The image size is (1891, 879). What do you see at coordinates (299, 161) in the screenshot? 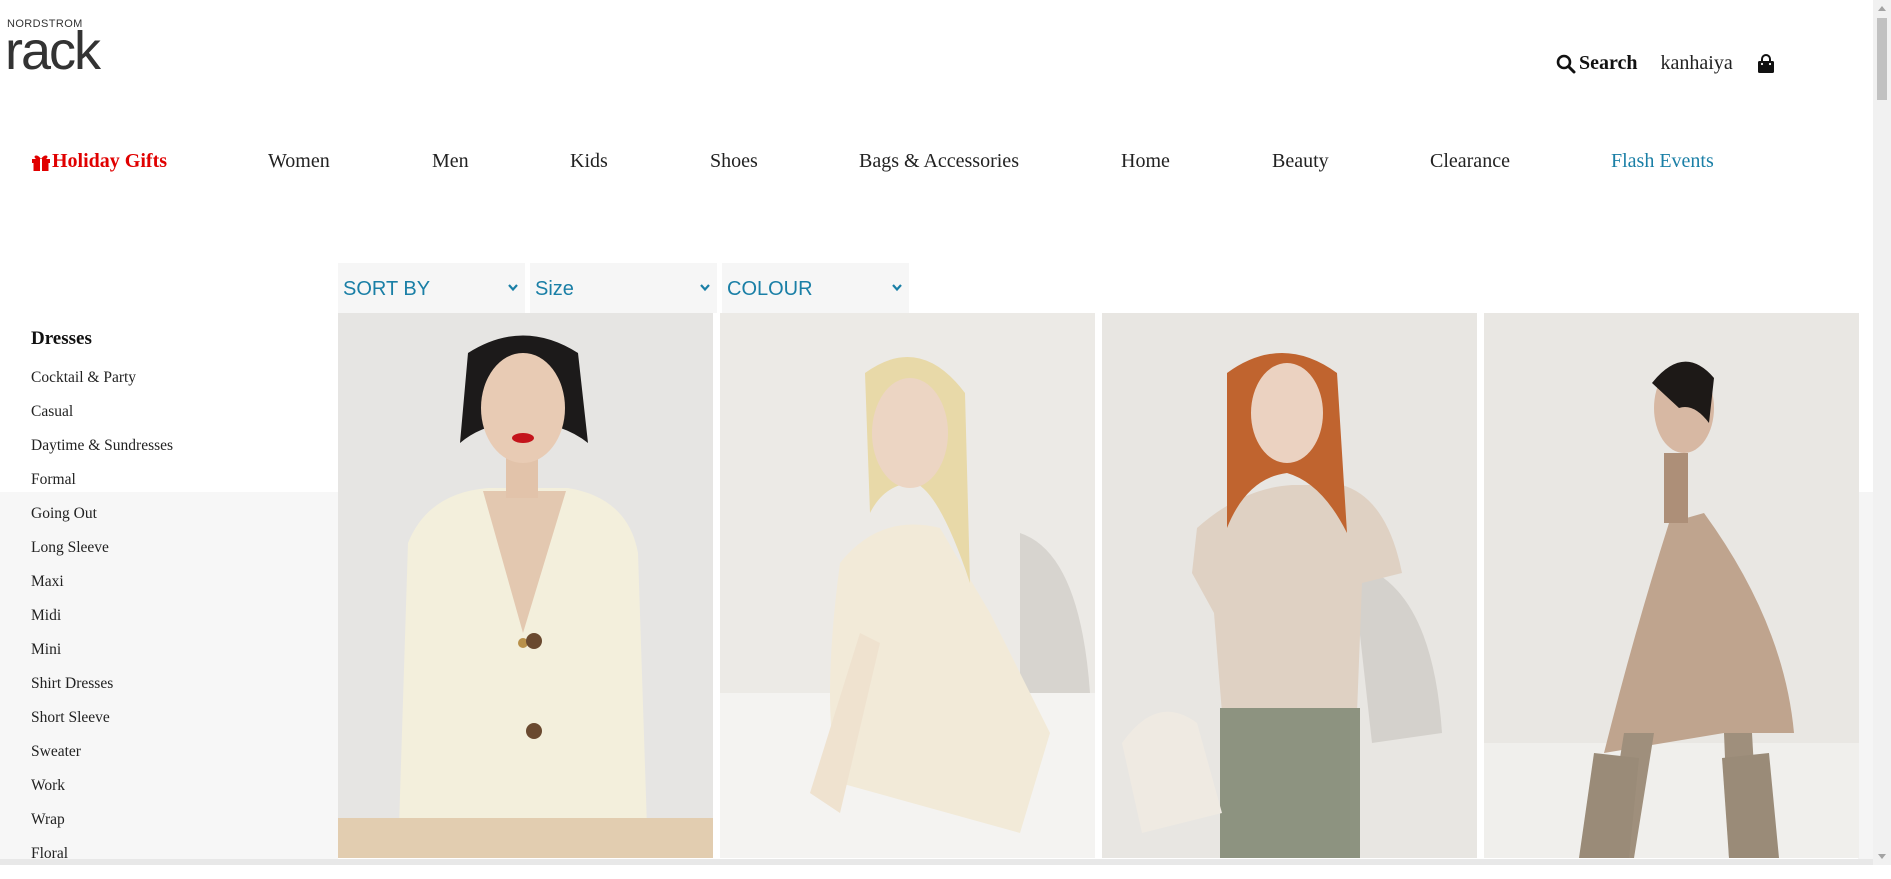
I see `nav-women: Women` at bounding box center [299, 161].